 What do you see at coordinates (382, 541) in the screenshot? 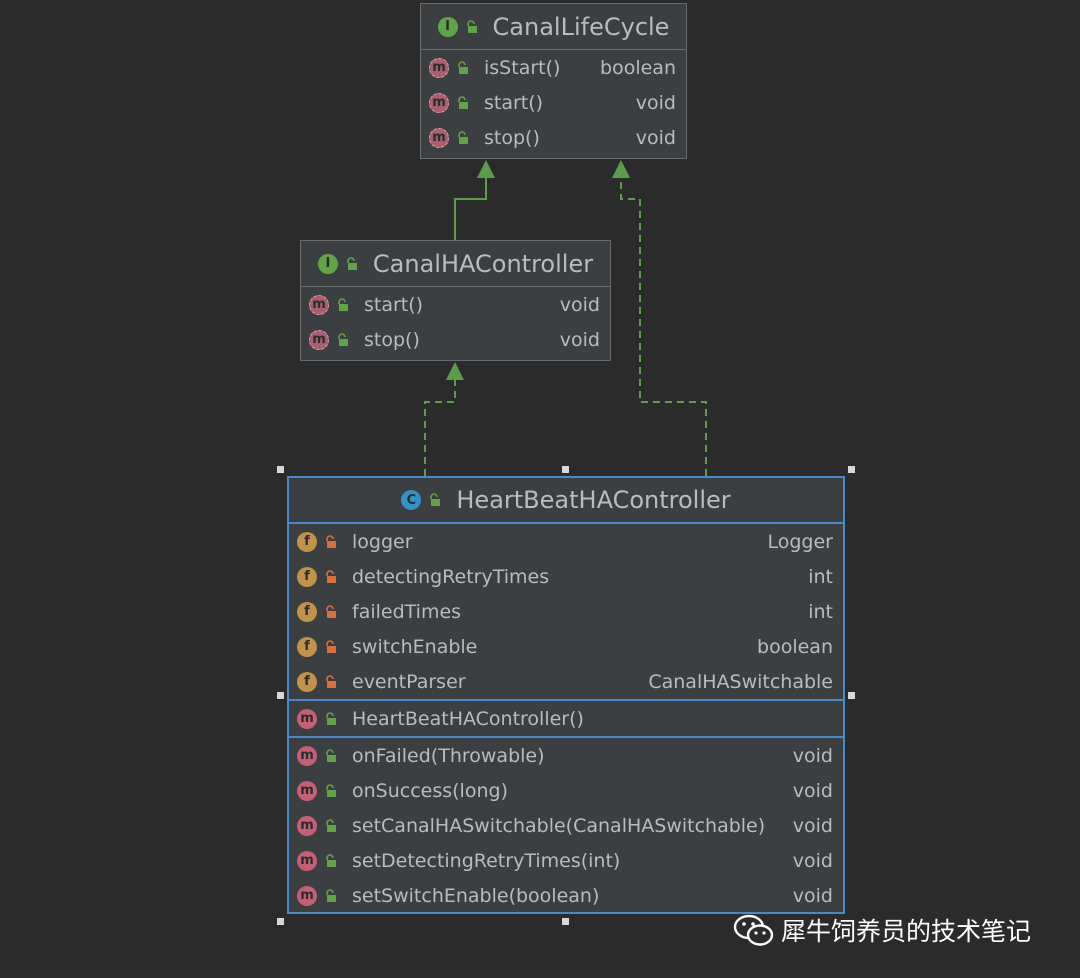
I see `field-name: logger` at bounding box center [382, 541].